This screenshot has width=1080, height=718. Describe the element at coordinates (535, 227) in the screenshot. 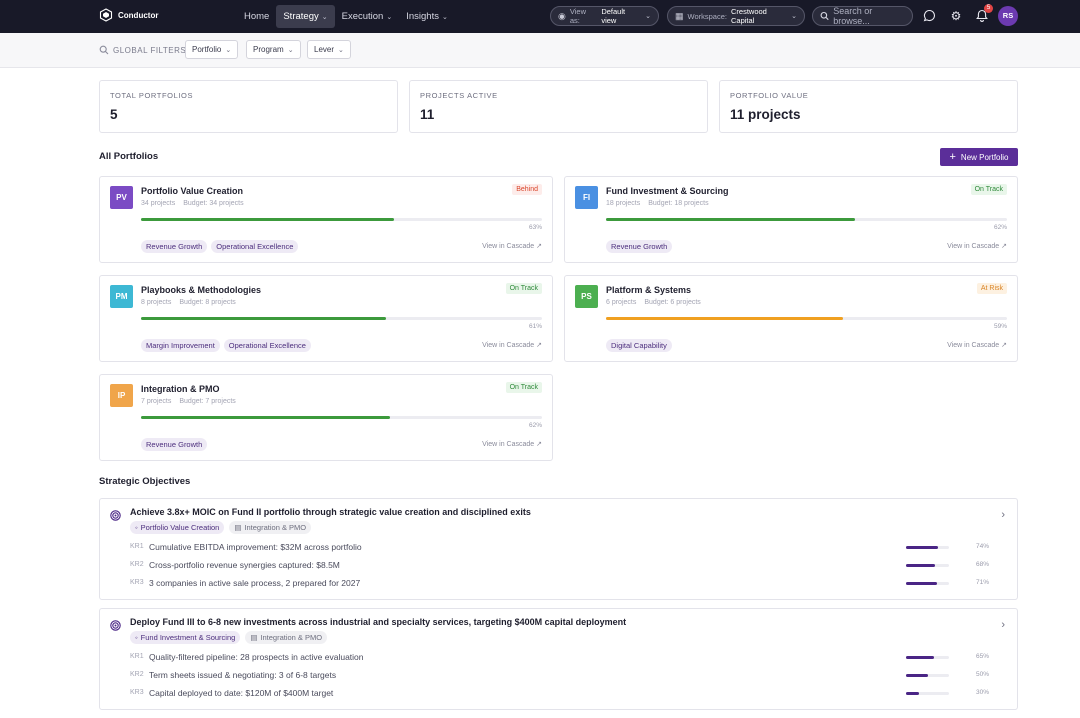

I see `progress-percent: 63%` at that location.